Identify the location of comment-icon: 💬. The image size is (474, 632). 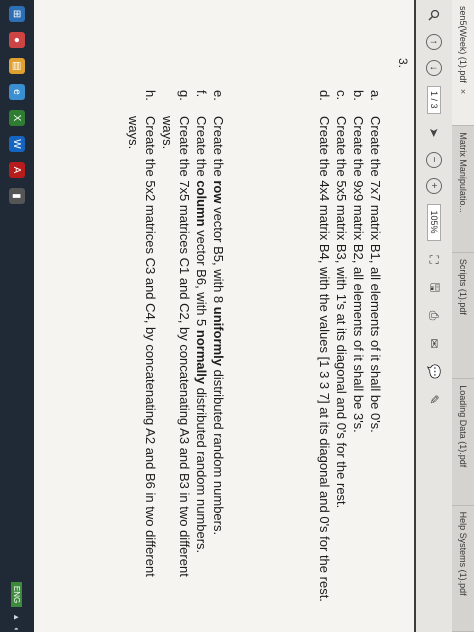
(434, 372).